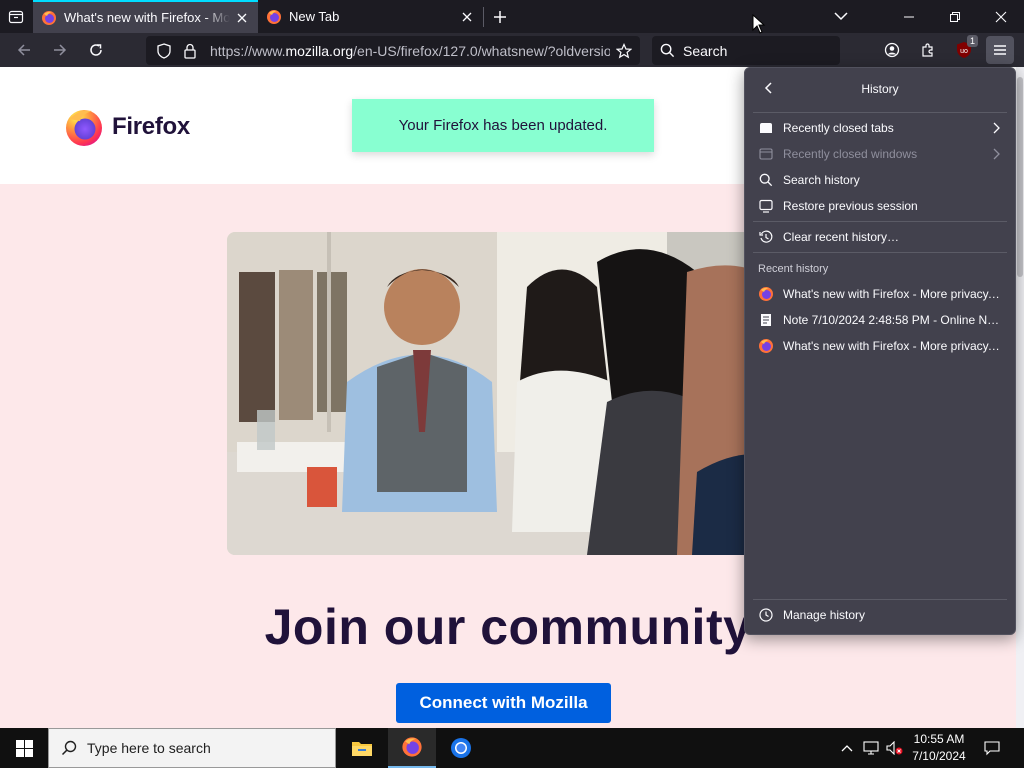 The width and height of the screenshot is (1024, 768). I want to click on action-center-button, so click(992, 748).